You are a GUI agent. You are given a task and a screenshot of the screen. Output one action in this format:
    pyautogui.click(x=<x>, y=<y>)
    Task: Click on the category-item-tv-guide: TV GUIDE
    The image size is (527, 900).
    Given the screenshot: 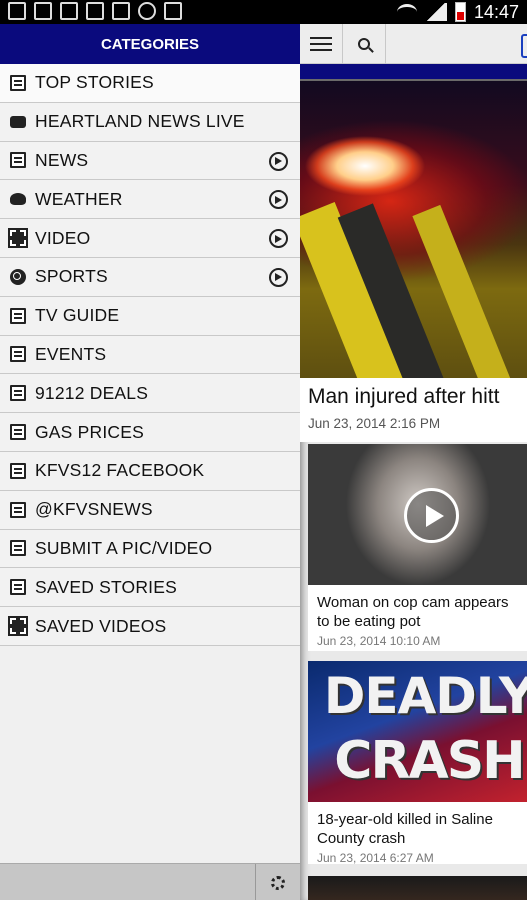 What is the action you would take?
    pyautogui.click(x=150, y=316)
    